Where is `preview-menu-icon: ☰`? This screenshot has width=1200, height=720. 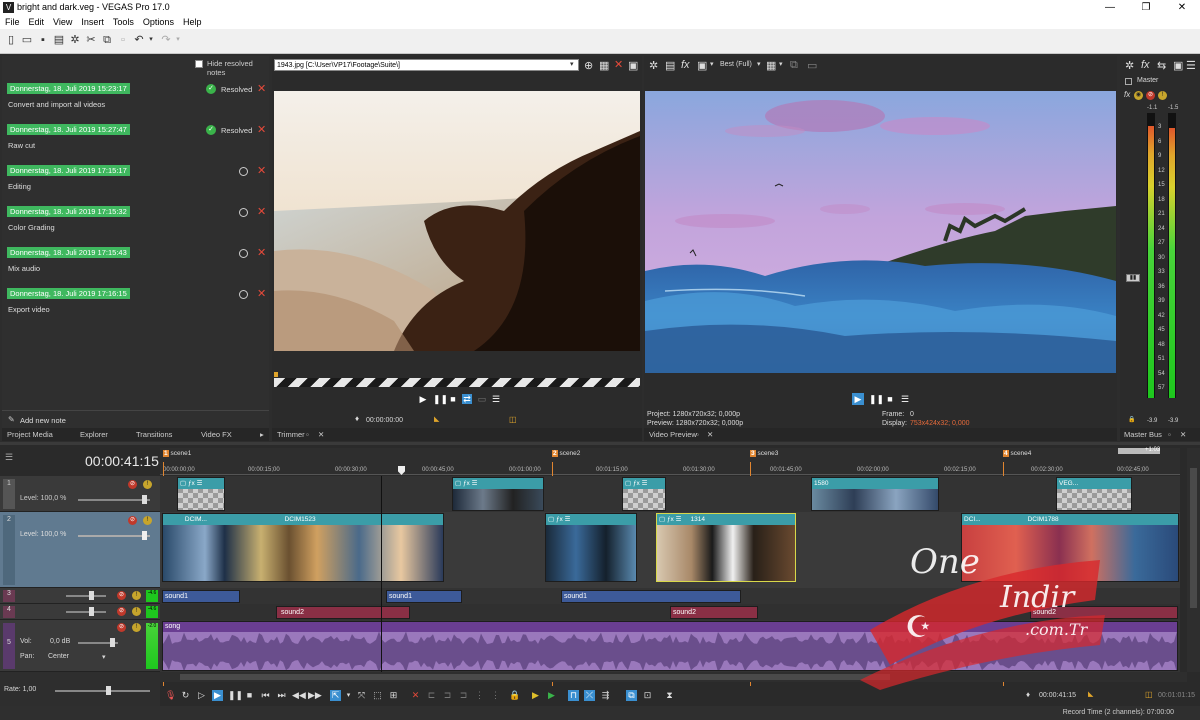 preview-menu-icon: ☰ is located at coordinates (905, 399).